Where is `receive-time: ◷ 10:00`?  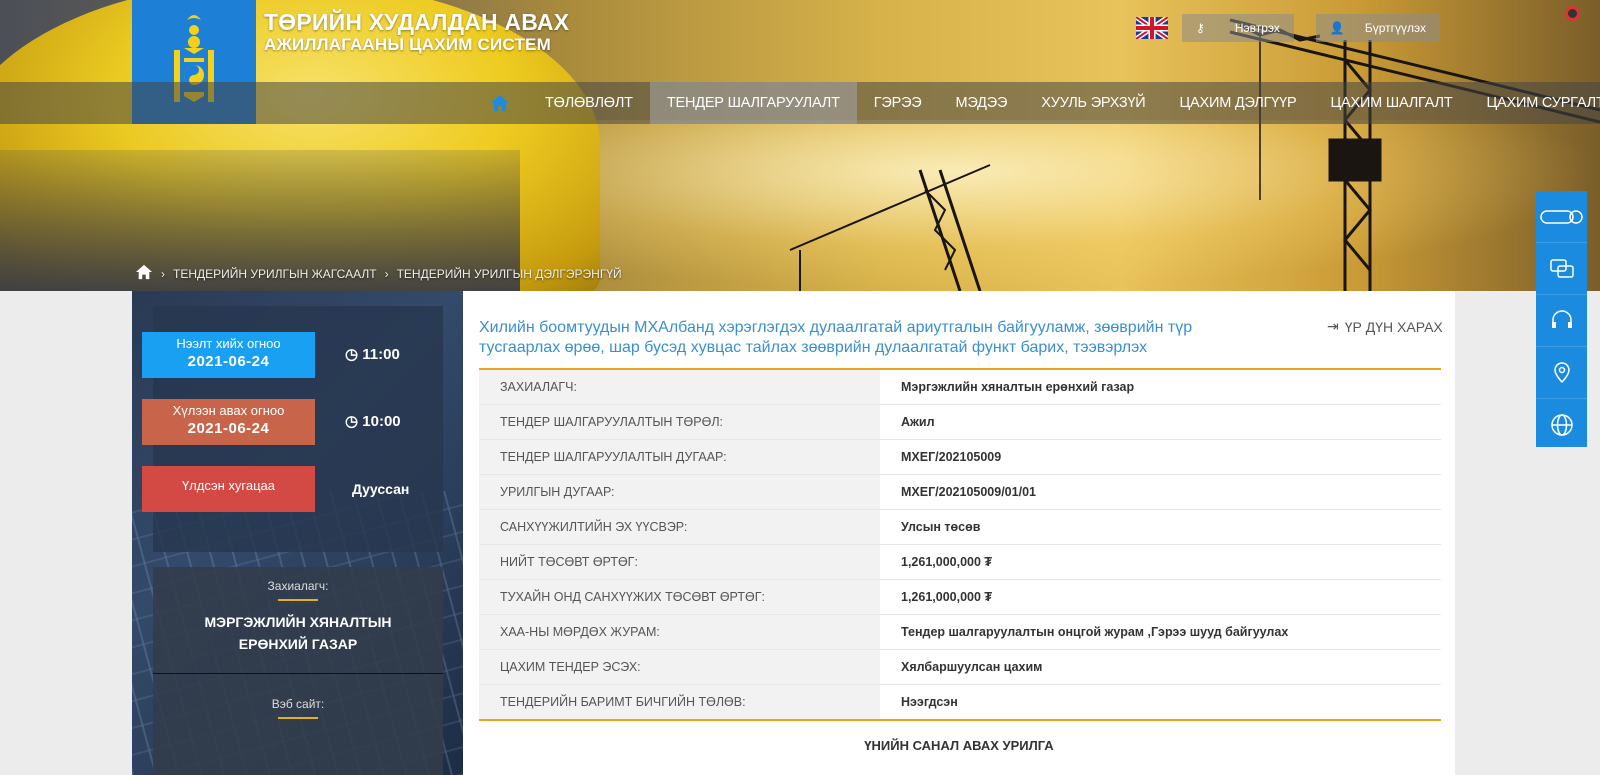 receive-time: ◷ 10:00 is located at coordinates (373, 421).